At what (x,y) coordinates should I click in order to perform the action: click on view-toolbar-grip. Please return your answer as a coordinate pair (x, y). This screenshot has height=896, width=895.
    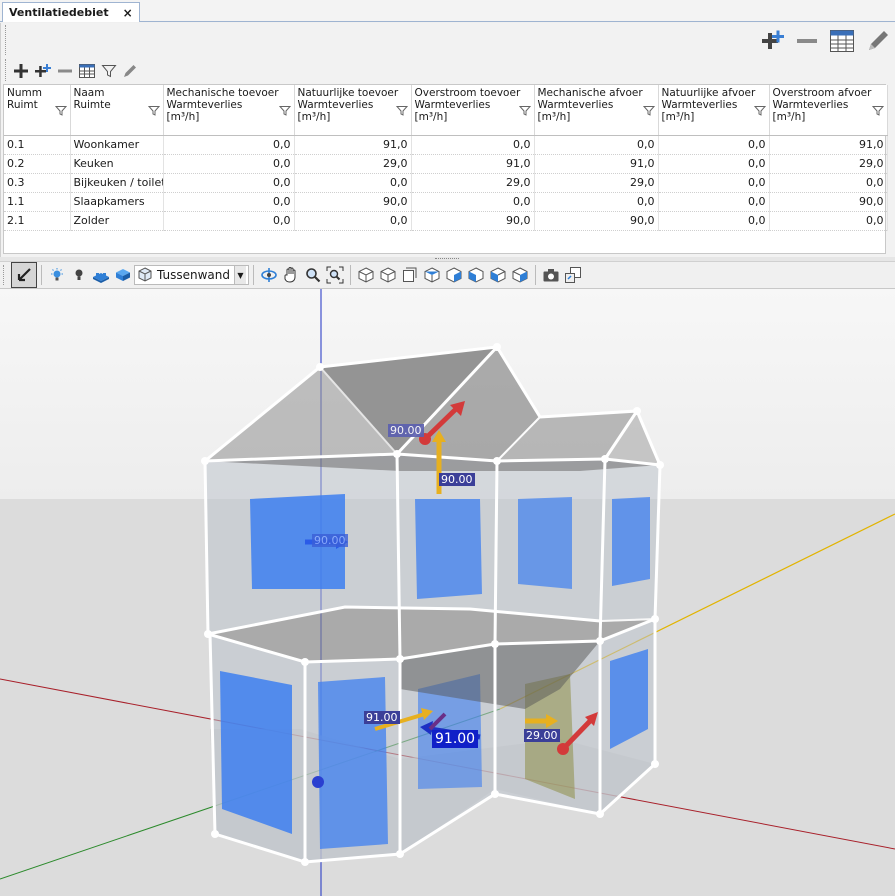
    Looking at the image, I should click on (7, 275).